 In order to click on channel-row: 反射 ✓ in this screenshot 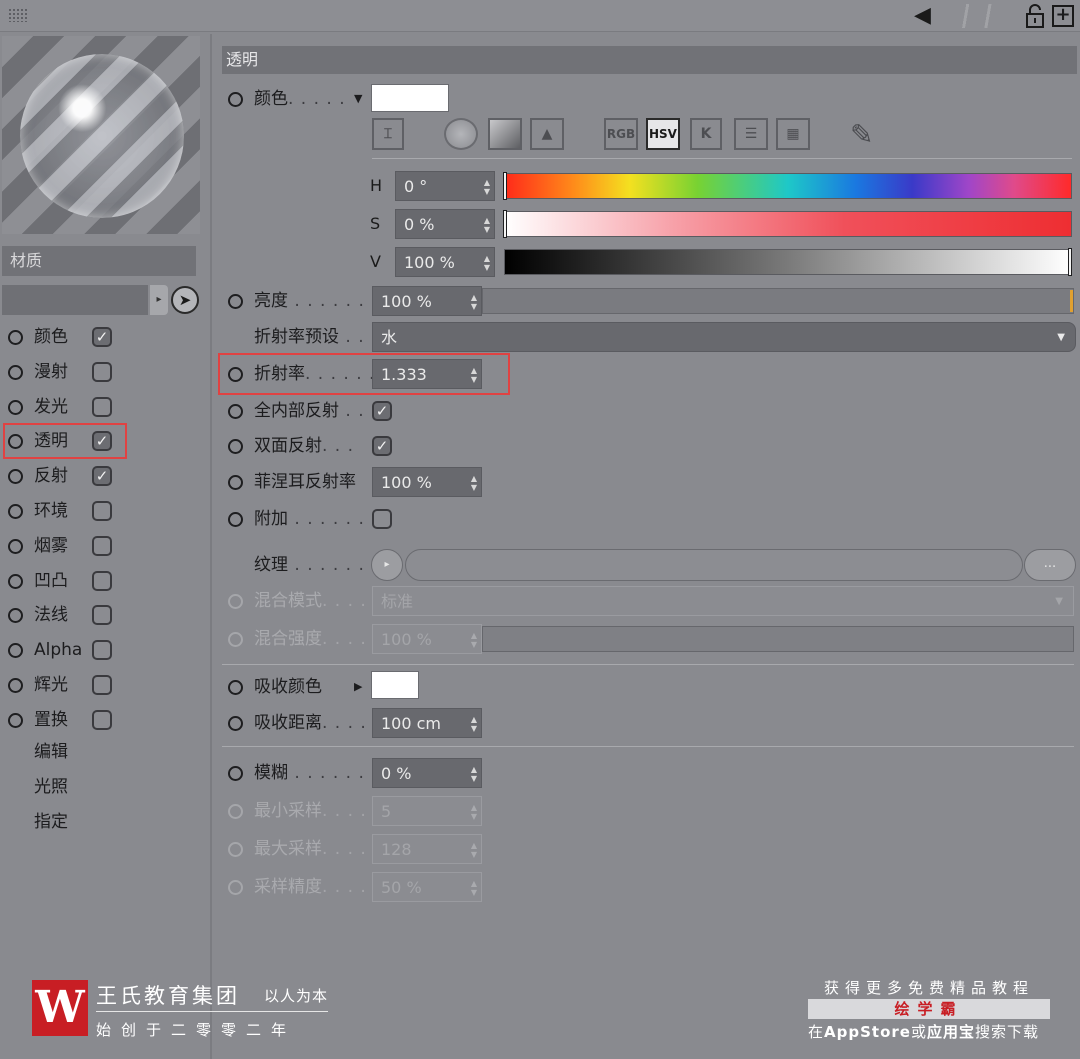, I will do `click(106, 476)`.